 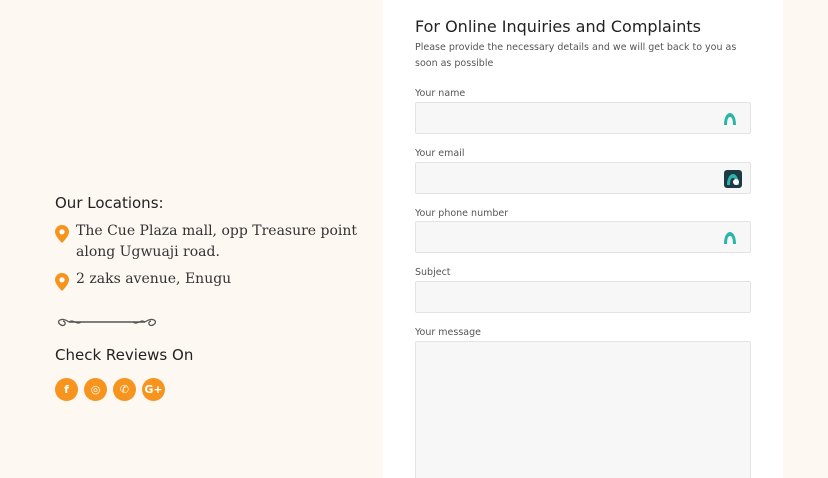 I want to click on instagram-icon: ◎, so click(x=95, y=389).